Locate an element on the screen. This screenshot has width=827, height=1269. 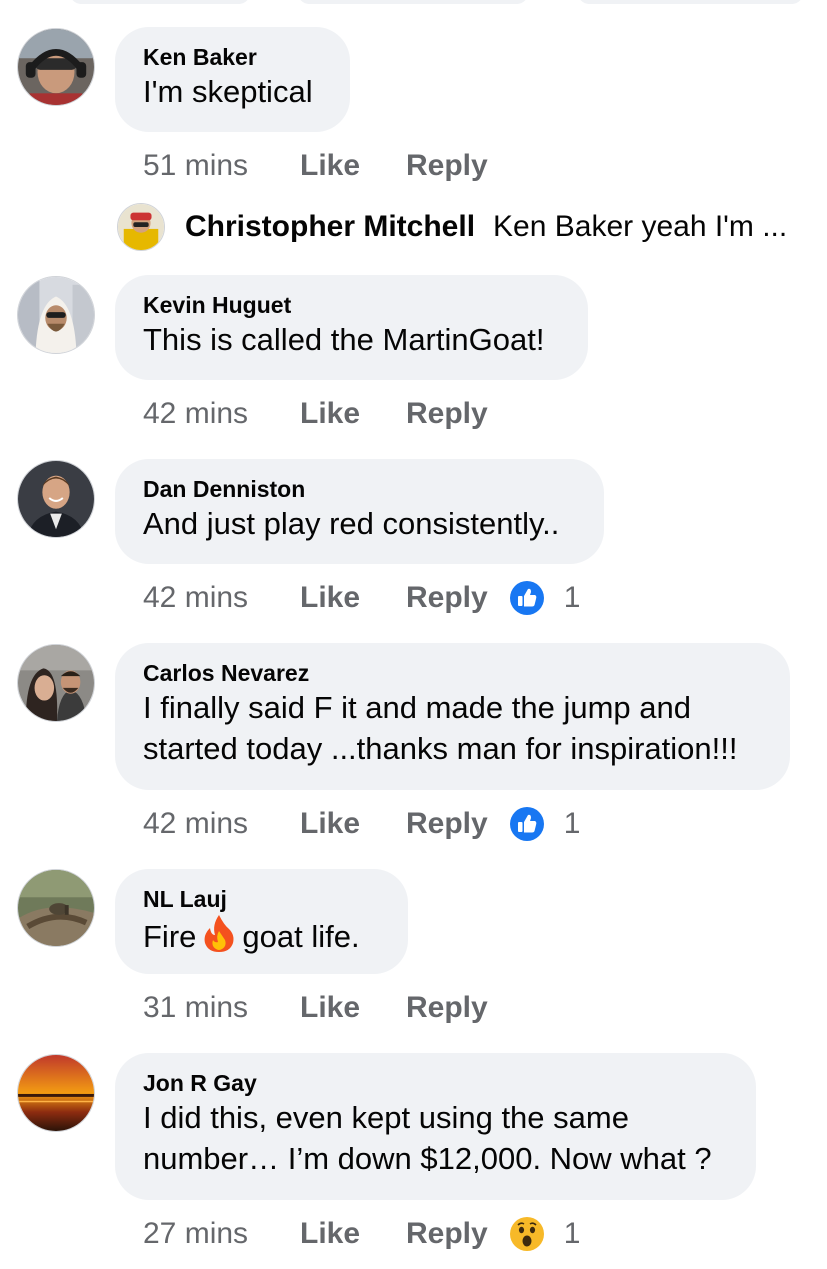
reply-avatar is located at coordinates (141, 227).